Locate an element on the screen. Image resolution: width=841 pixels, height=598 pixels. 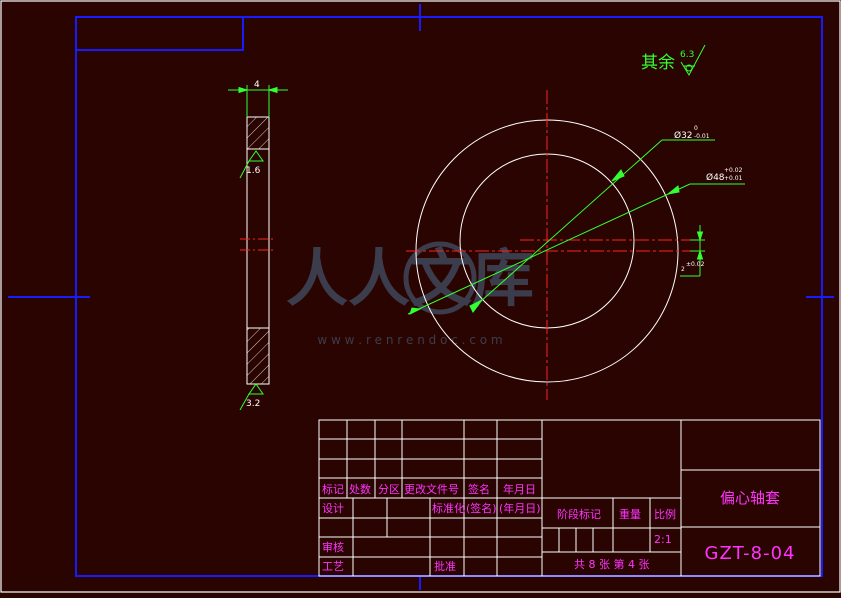
rev-header-zone: 分区 is located at coordinates (389, 489).